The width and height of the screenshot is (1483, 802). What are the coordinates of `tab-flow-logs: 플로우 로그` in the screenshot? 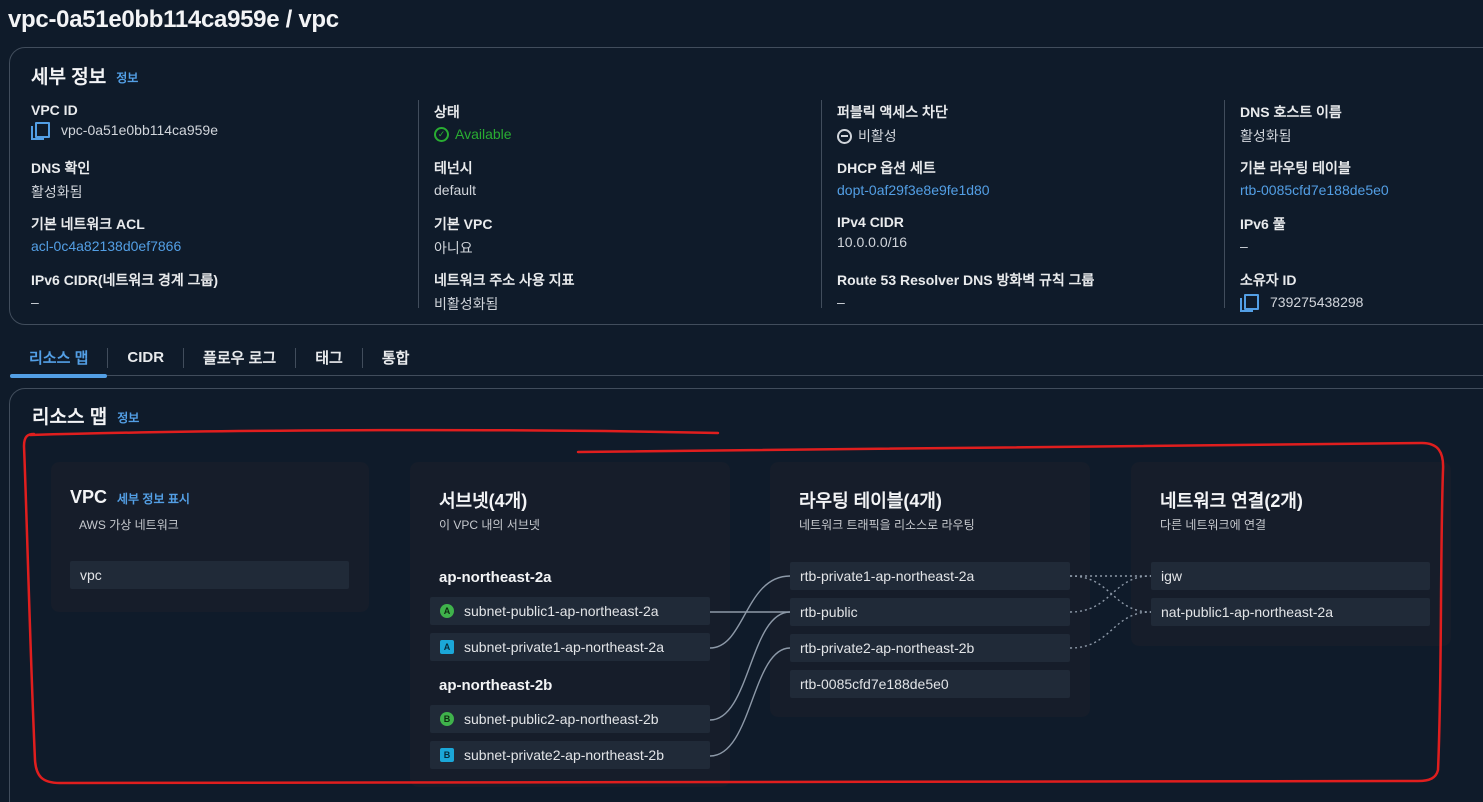 It's located at (239, 358).